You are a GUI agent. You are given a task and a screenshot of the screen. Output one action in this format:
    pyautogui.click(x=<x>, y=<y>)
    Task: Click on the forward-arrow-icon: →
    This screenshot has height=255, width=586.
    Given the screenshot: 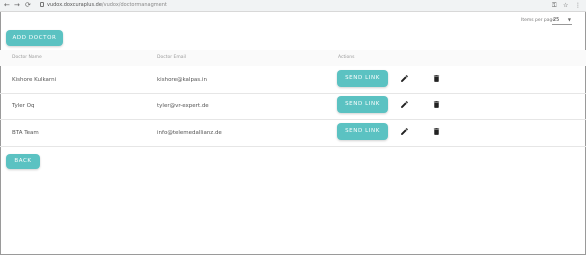 What is the action you would take?
    pyautogui.click(x=17, y=5)
    